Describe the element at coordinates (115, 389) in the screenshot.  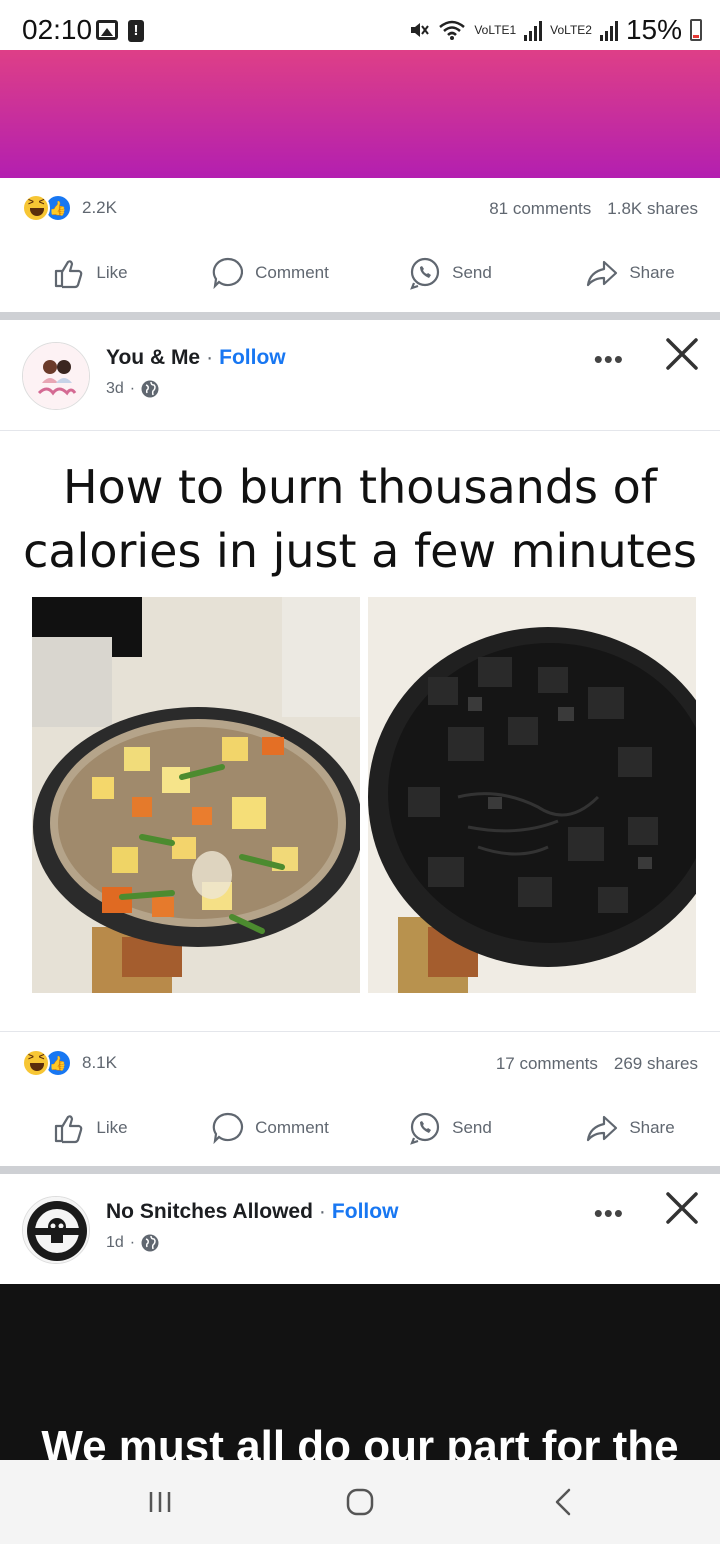
I see `post-time: 3d` at that location.